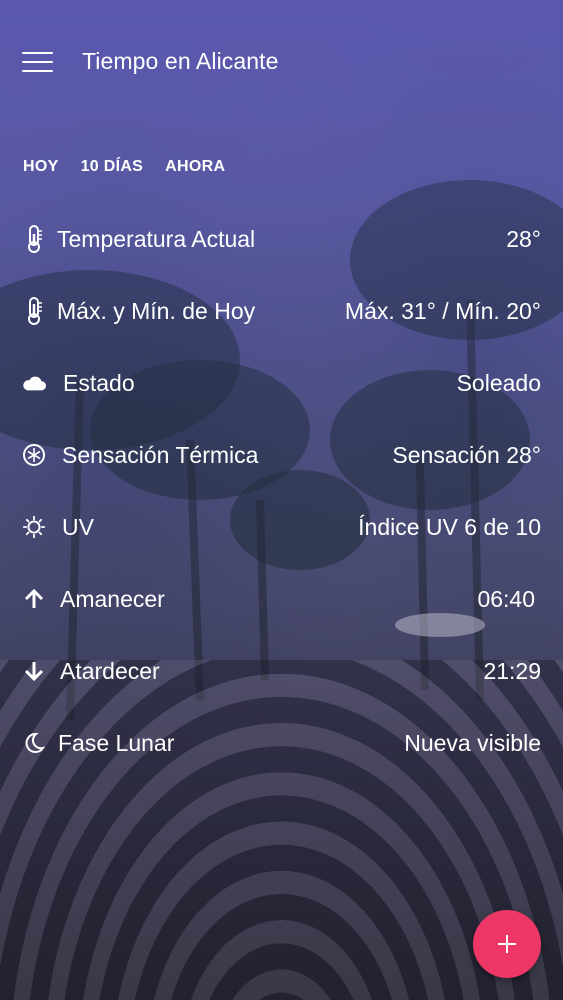  I want to click on list-item-fase-lunar: Fase Lunar Nueva visible, so click(281, 743).